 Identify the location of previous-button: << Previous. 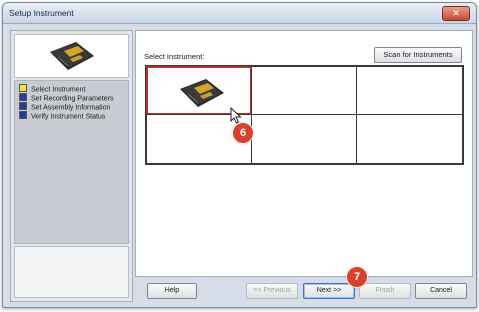
(272, 291).